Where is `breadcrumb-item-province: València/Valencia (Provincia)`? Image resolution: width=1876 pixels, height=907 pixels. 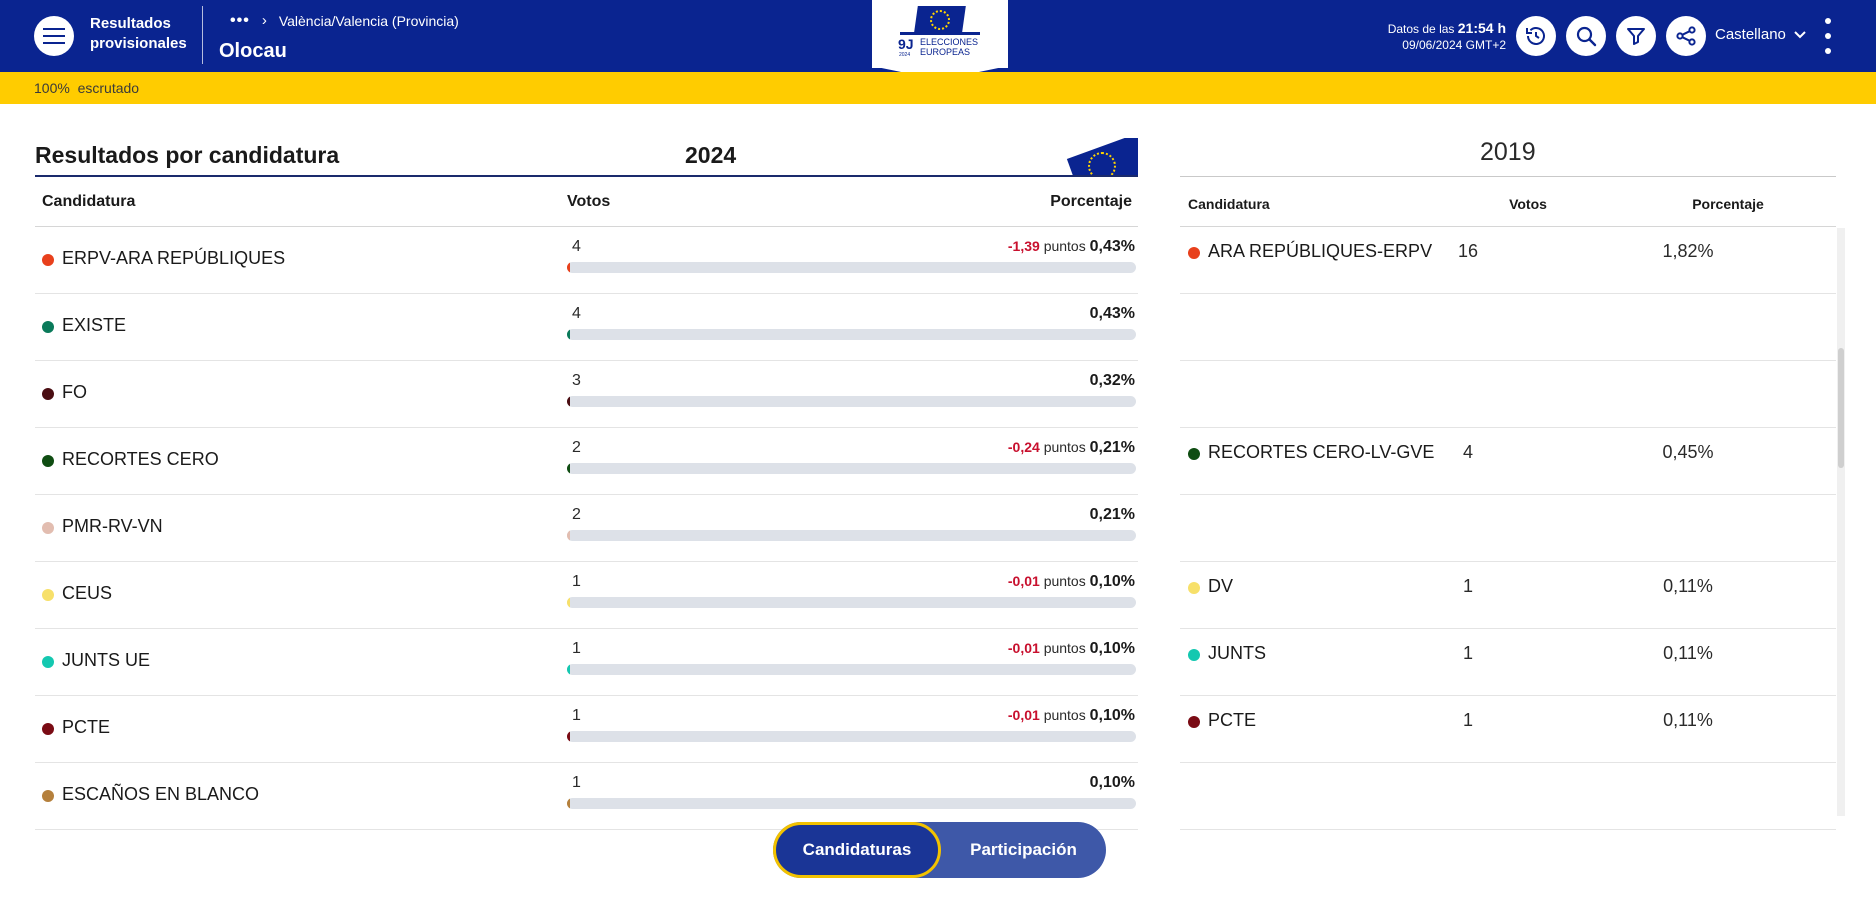
breadcrumb-item-province: València/Valencia (Provincia) is located at coordinates (369, 21).